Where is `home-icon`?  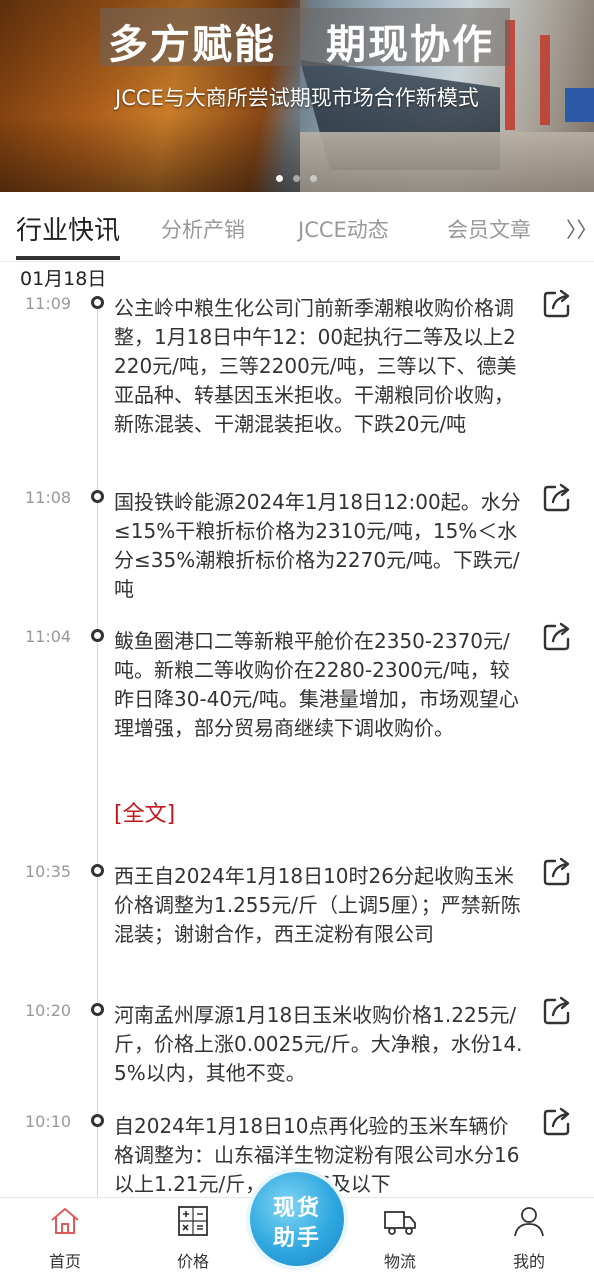
home-icon is located at coordinates (65, 1221).